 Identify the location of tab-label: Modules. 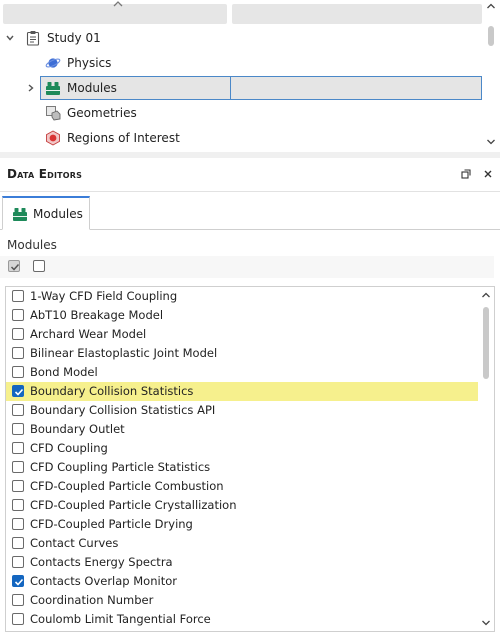
(58, 214).